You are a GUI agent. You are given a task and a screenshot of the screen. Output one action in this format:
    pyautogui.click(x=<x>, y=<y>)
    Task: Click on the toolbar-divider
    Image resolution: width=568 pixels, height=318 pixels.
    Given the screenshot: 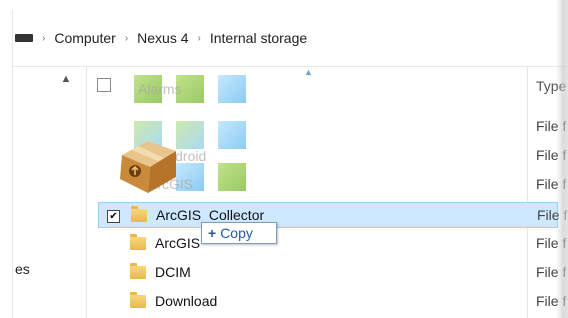 What is the action you would take?
    pyautogui.click(x=290, y=66)
    